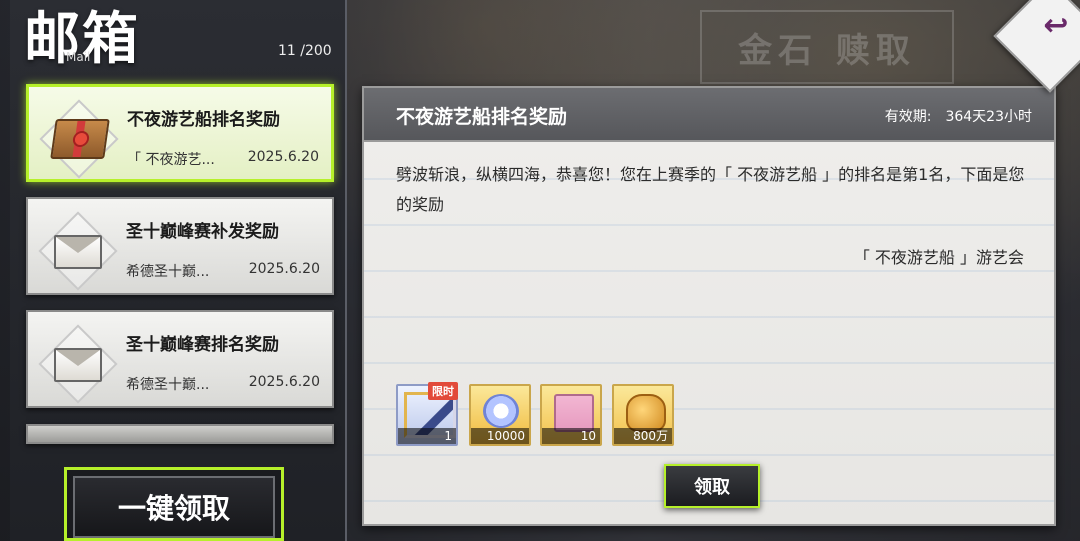 This screenshot has height=541, width=1080. I want to click on background-sign: 金石 赎取, so click(827, 47).